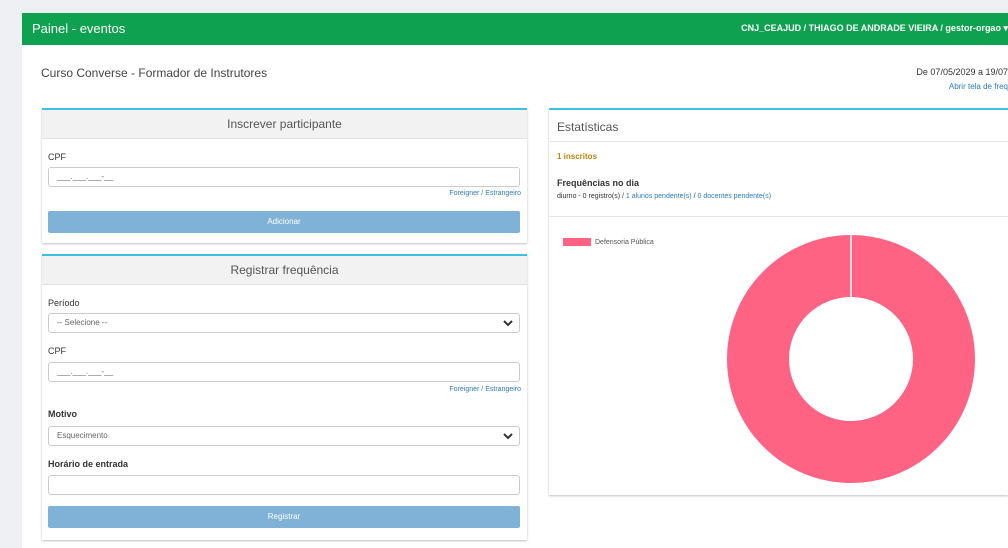  What do you see at coordinates (284, 485) in the screenshot?
I see `entry-time-input` at bounding box center [284, 485].